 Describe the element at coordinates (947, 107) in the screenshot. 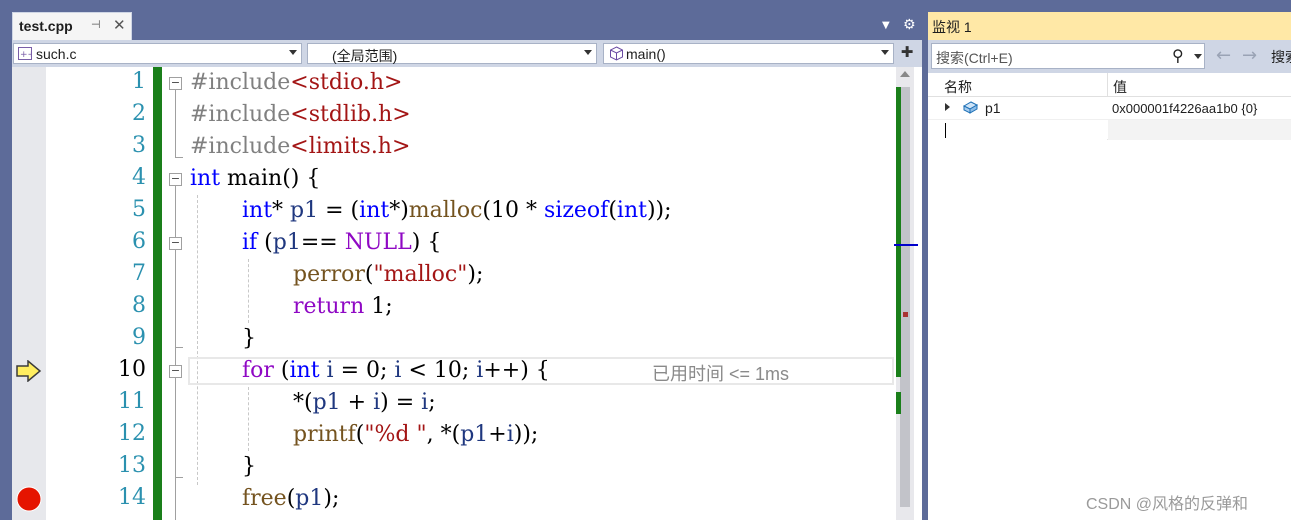

I see `expand-arrow-icon` at that location.